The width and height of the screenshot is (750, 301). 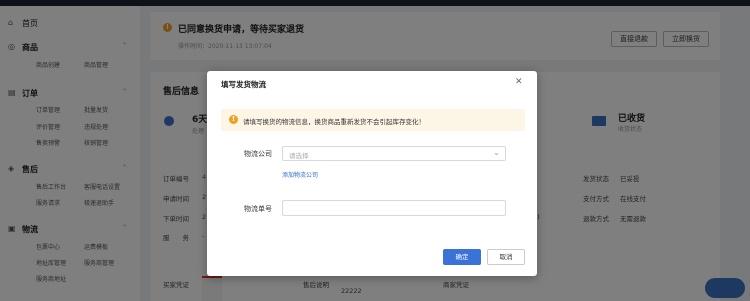 I want to click on notice-banner: ! 请填写换货的物流信息，换货商品重新发货不会引起库存变化！, so click(x=373, y=120).